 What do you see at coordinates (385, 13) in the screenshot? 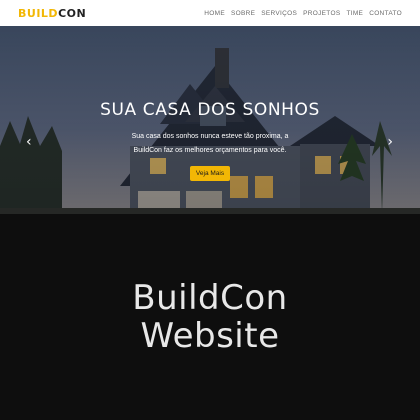
I see `nav-link-contato: CONTATO` at bounding box center [385, 13].